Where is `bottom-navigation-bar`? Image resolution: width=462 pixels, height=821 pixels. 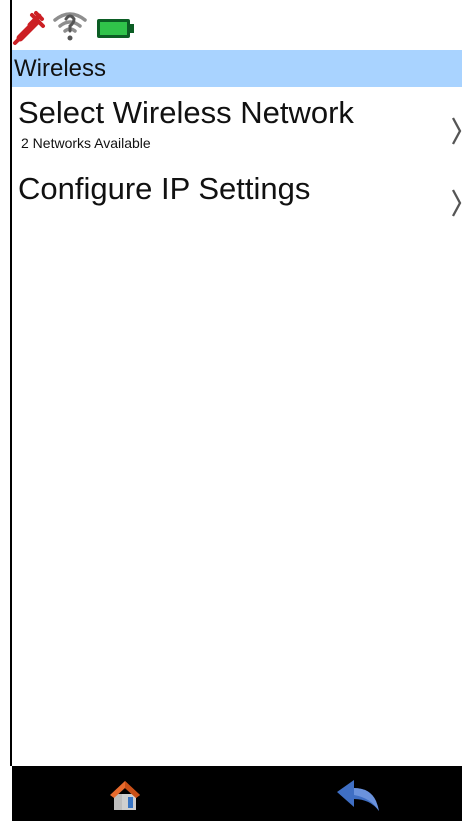 bottom-navigation-bar is located at coordinates (237, 793).